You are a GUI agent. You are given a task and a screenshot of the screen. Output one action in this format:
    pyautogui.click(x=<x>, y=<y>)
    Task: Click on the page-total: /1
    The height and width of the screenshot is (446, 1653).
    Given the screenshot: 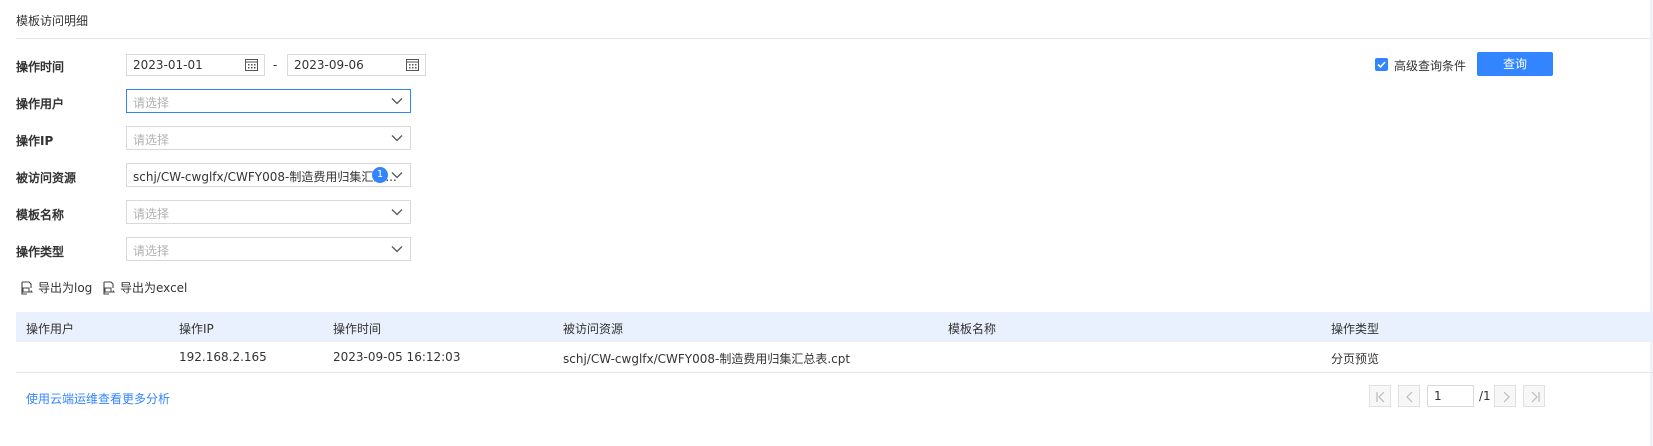 What is the action you would take?
    pyautogui.click(x=1485, y=396)
    